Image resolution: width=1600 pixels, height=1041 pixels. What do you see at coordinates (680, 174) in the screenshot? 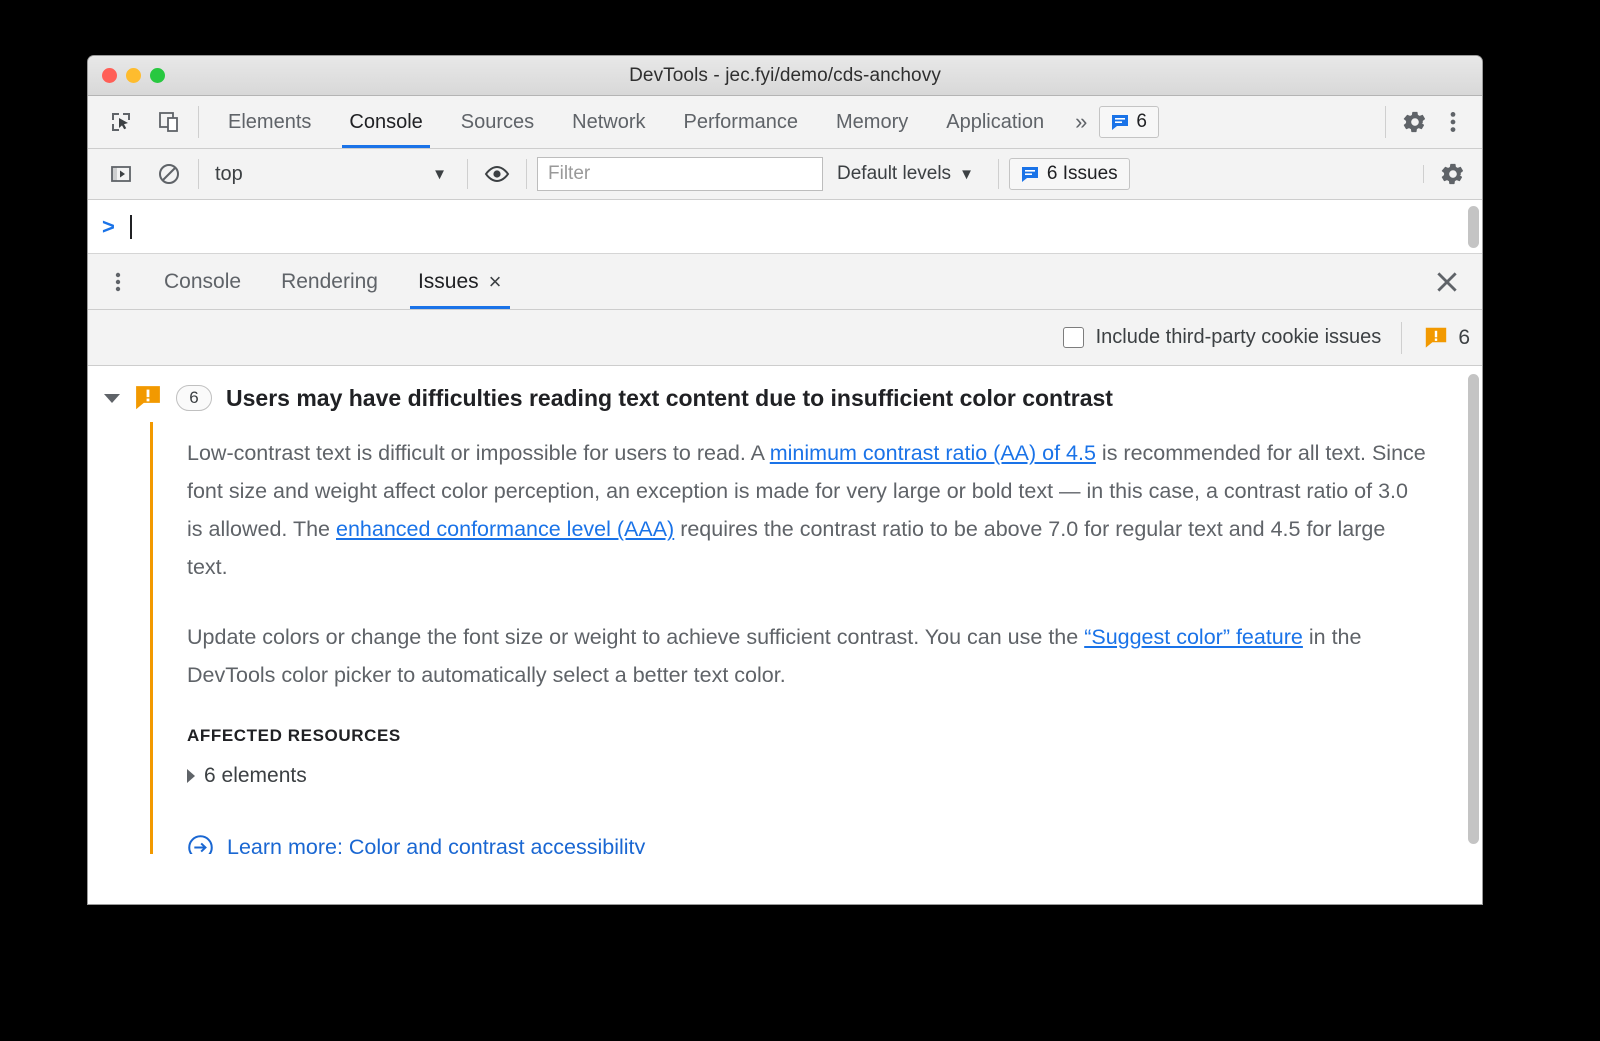
I see `filter-input: Filter` at bounding box center [680, 174].